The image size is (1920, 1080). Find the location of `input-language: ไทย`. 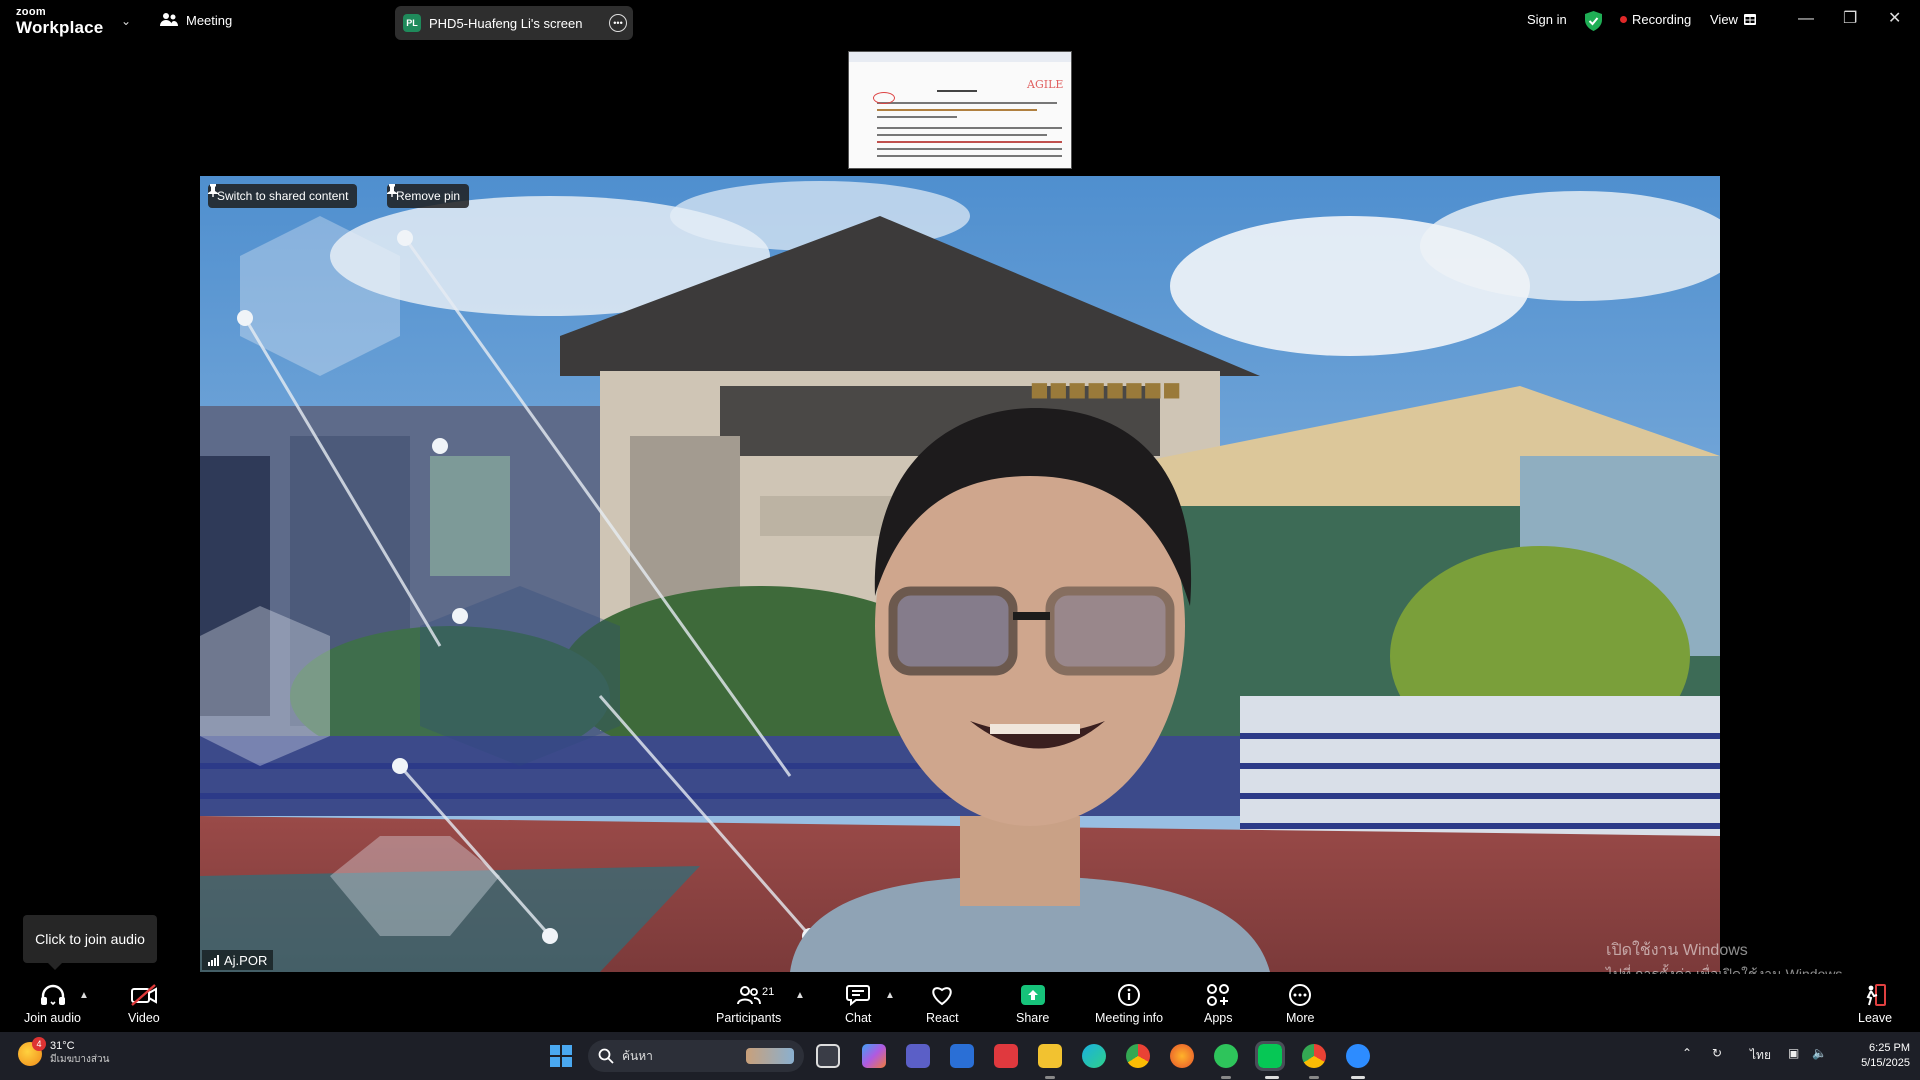

input-language: ไทย is located at coordinates (1760, 1055).